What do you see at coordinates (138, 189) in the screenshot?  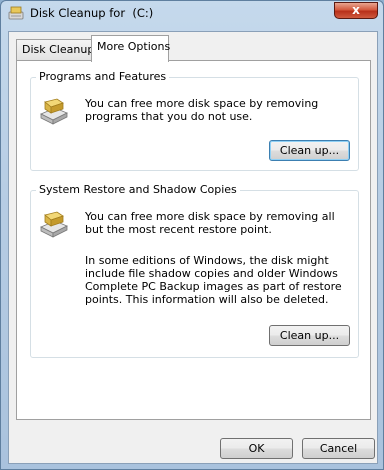 I see `restore-group-title: System Restore and Shadow Copies` at bounding box center [138, 189].